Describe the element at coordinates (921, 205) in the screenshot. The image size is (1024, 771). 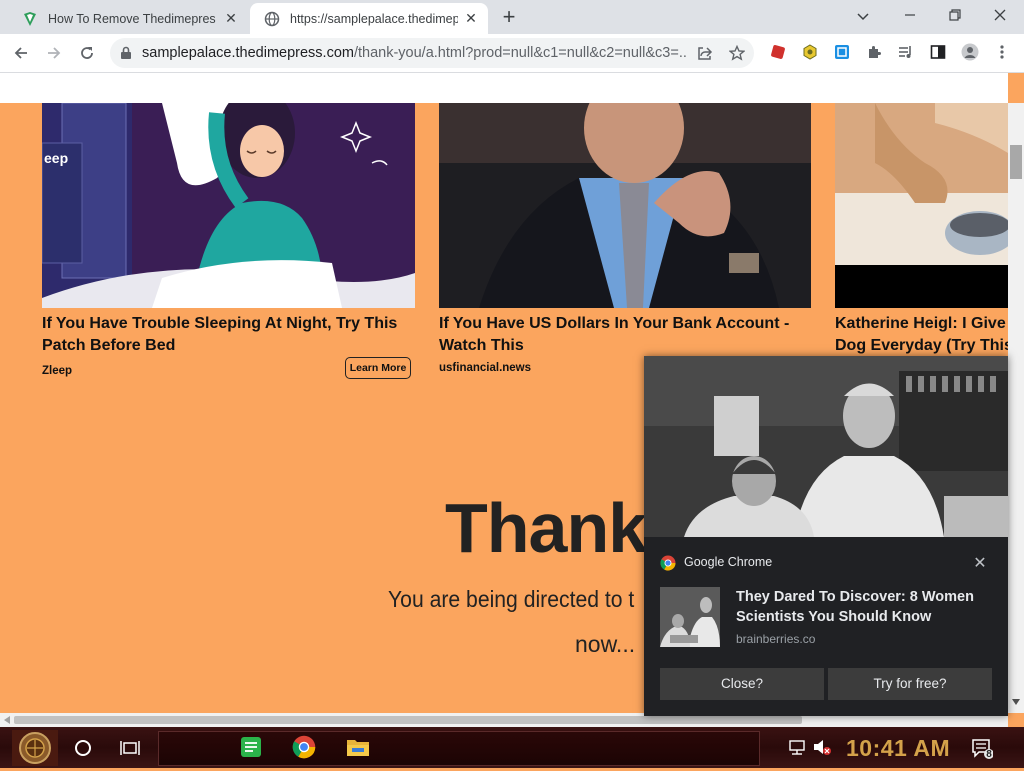
I see `dog-bowl-ad-image` at that location.